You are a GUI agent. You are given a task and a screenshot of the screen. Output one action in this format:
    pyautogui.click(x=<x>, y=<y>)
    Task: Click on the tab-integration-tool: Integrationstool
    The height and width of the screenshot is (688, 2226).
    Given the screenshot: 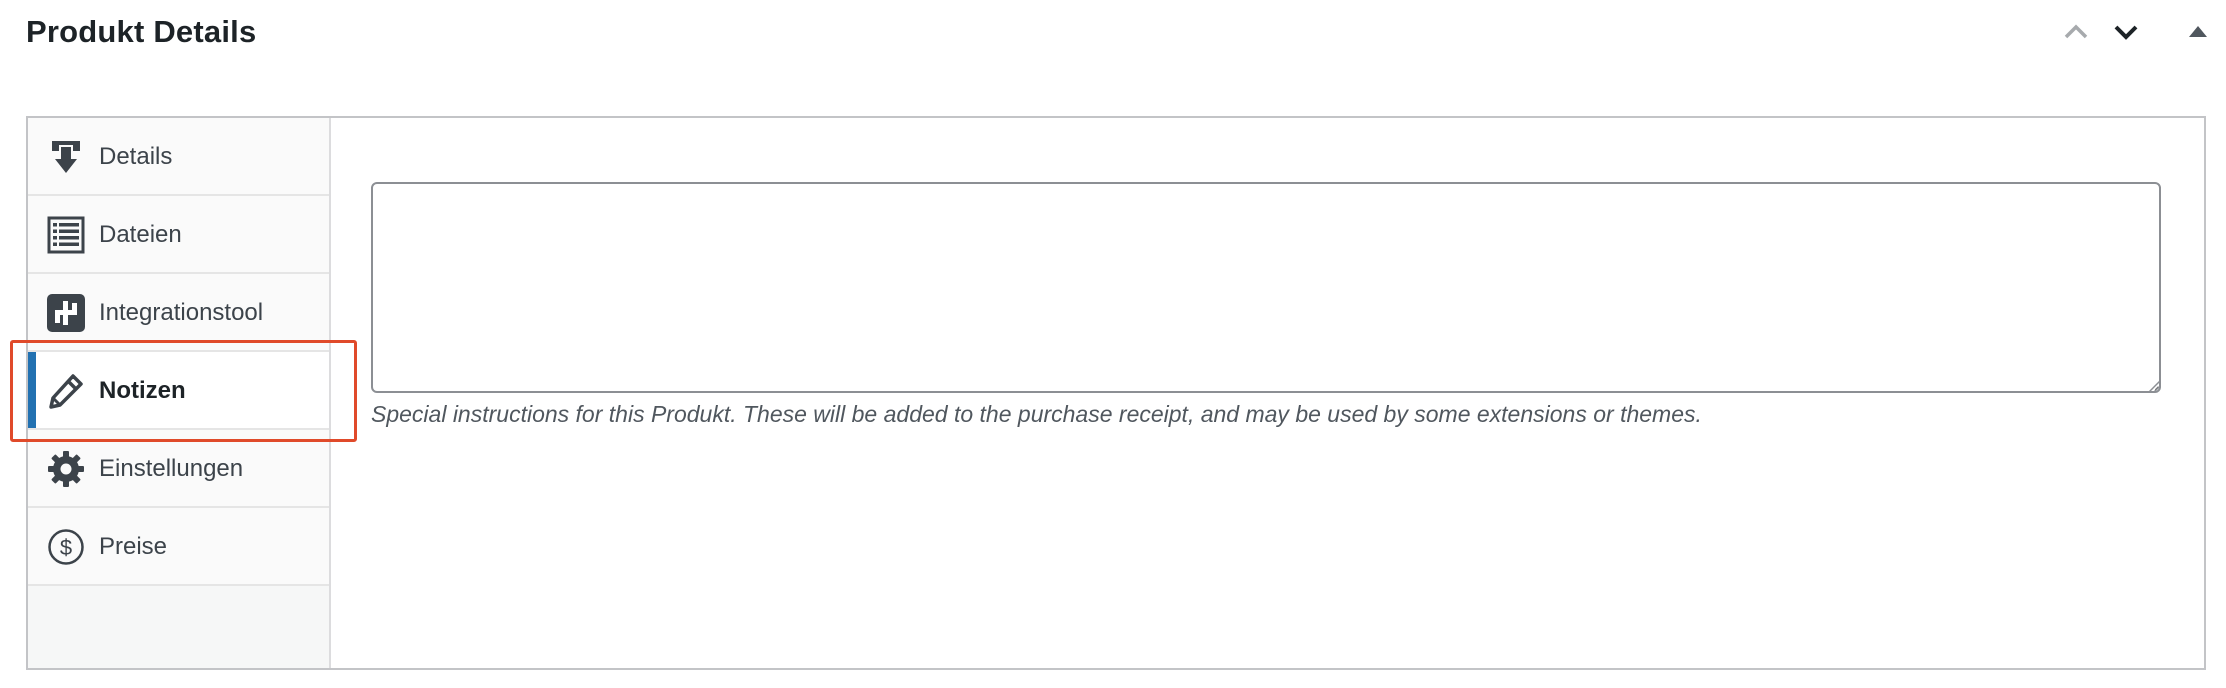 What is the action you would take?
    pyautogui.click(x=178, y=313)
    